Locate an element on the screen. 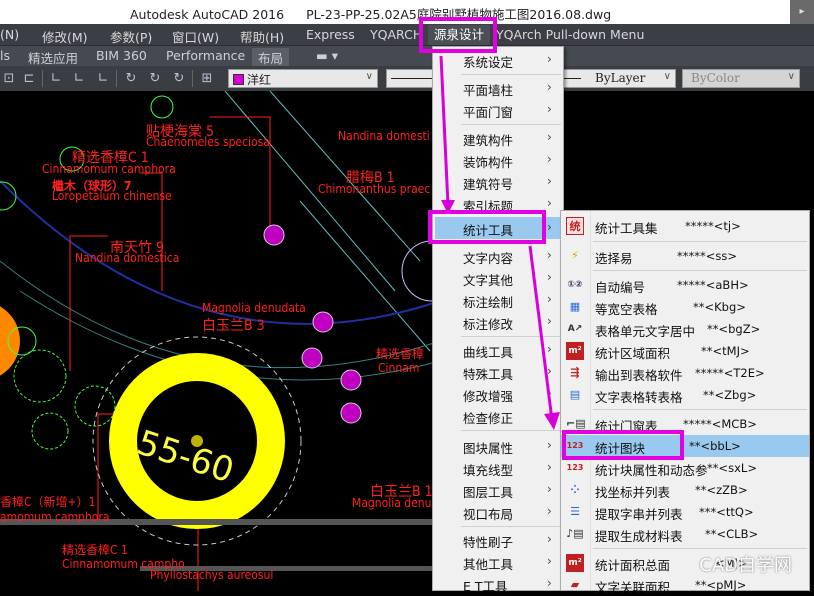 The height and width of the screenshot is (596, 814). watermark: CAD自学网 is located at coordinates (745, 565).